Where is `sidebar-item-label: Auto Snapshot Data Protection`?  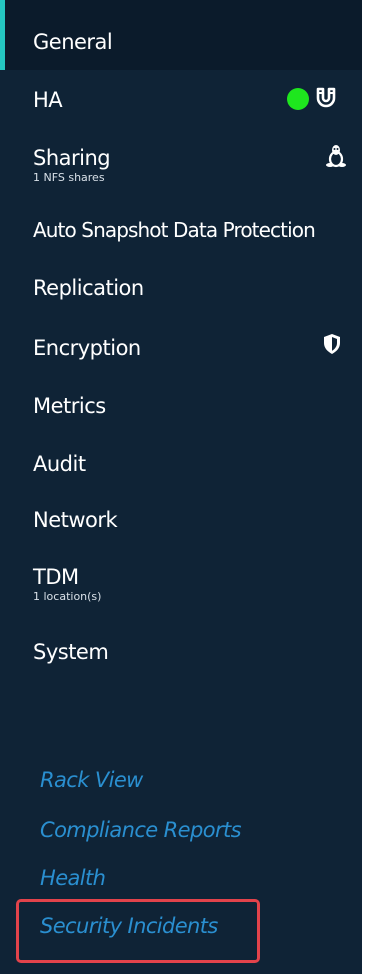
sidebar-item-label: Auto Snapshot Data Protection is located at coordinates (174, 230).